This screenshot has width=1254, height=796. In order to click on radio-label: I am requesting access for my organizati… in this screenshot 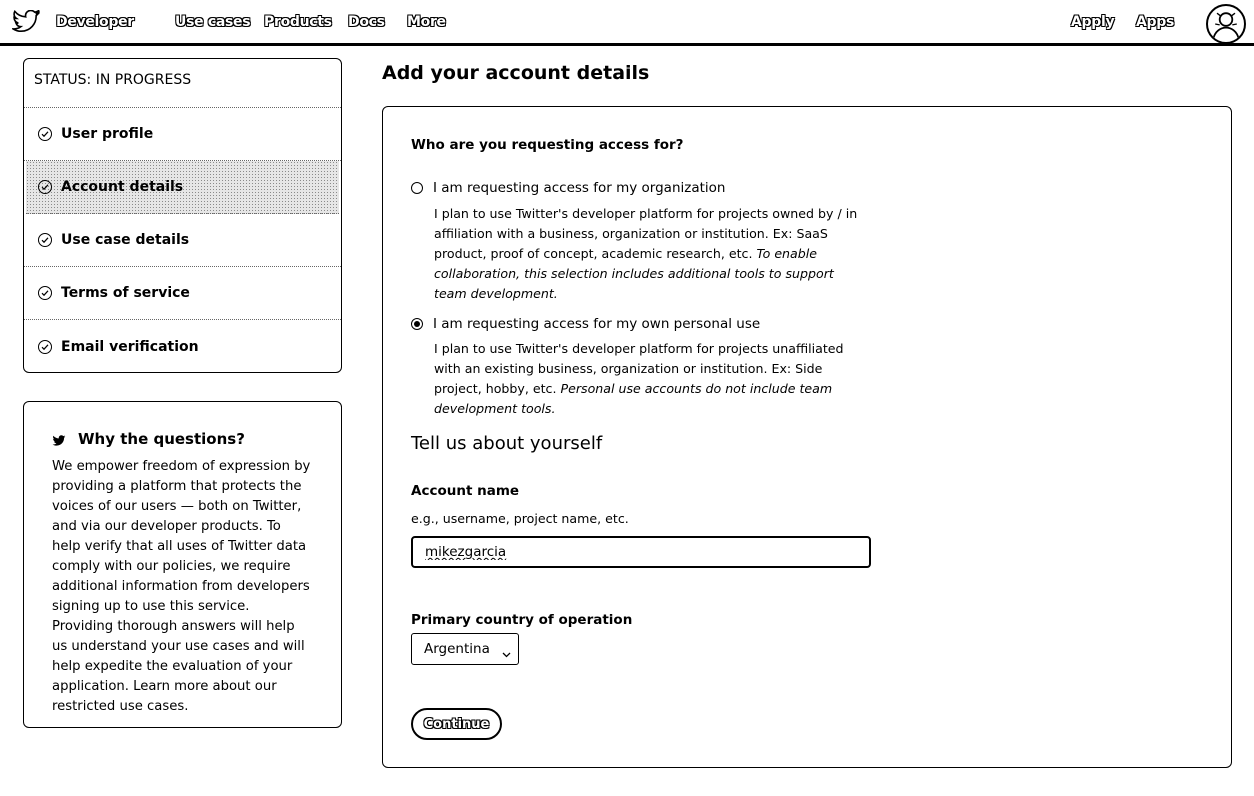, I will do `click(579, 188)`.